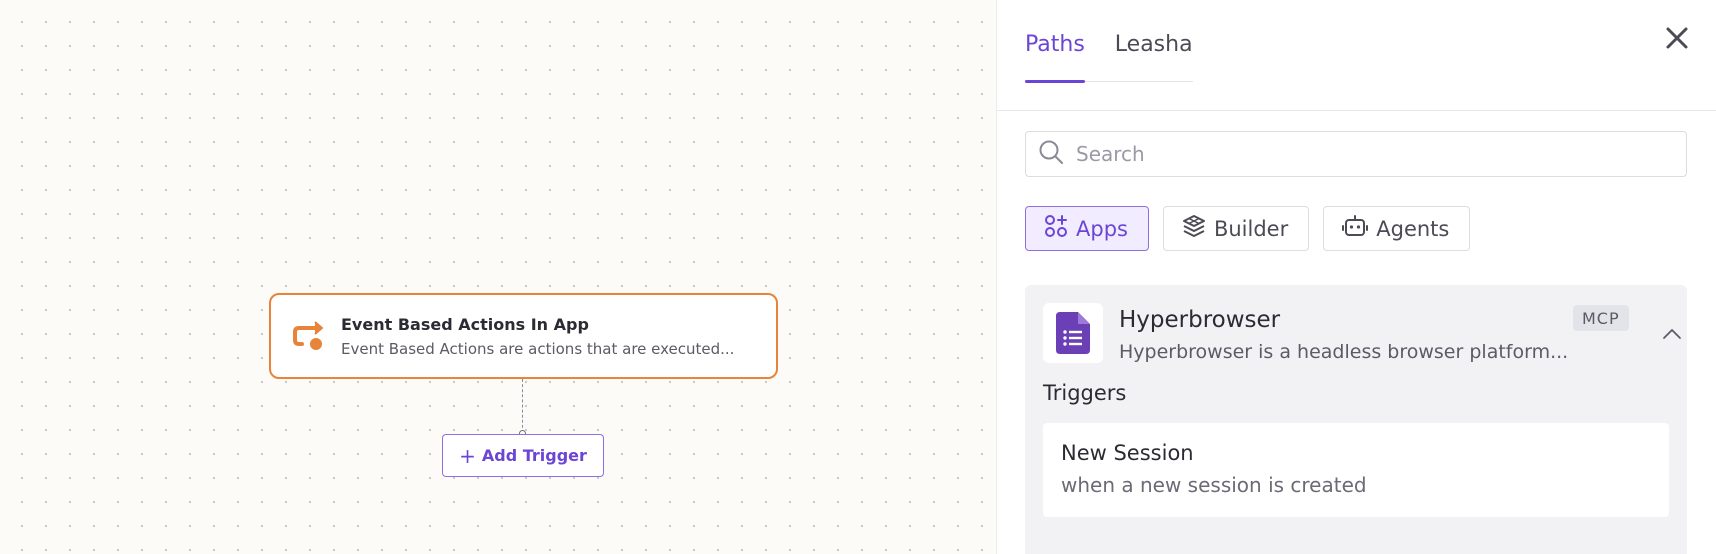 The width and height of the screenshot is (1716, 554). What do you see at coordinates (309, 336) in the screenshot?
I see `event-action-icon` at bounding box center [309, 336].